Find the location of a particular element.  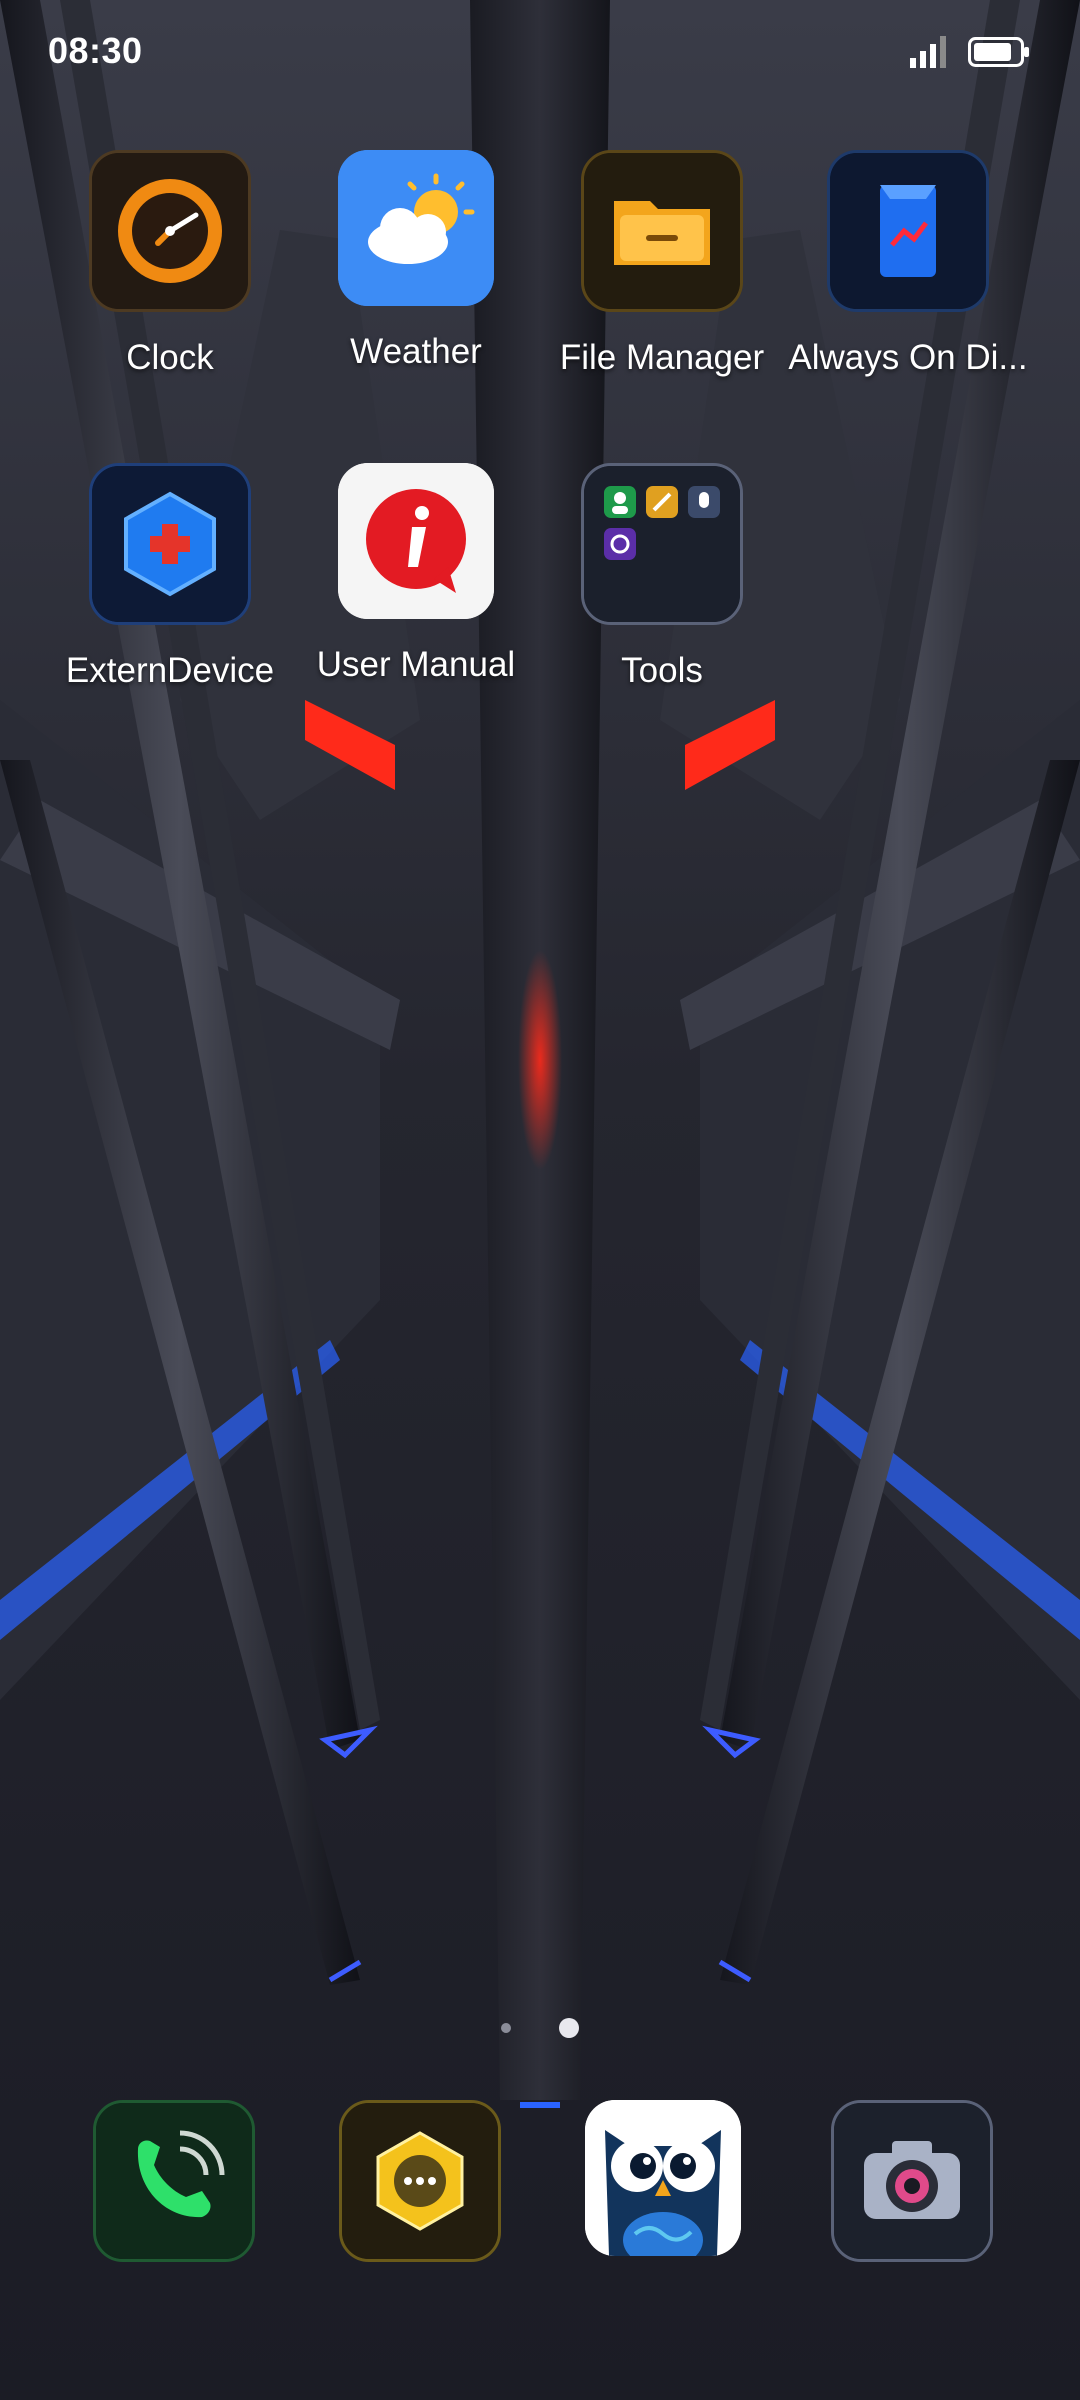

signal-icon is located at coordinates (928, 52).